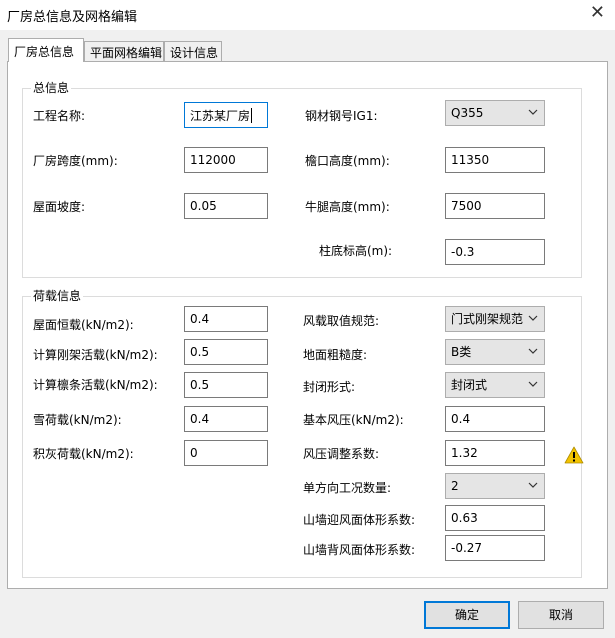 The height and width of the screenshot is (638, 615). What do you see at coordinates (495, 486) in the screenshot?
I see `case-count-select: 2` at bounding box center [495, 486].